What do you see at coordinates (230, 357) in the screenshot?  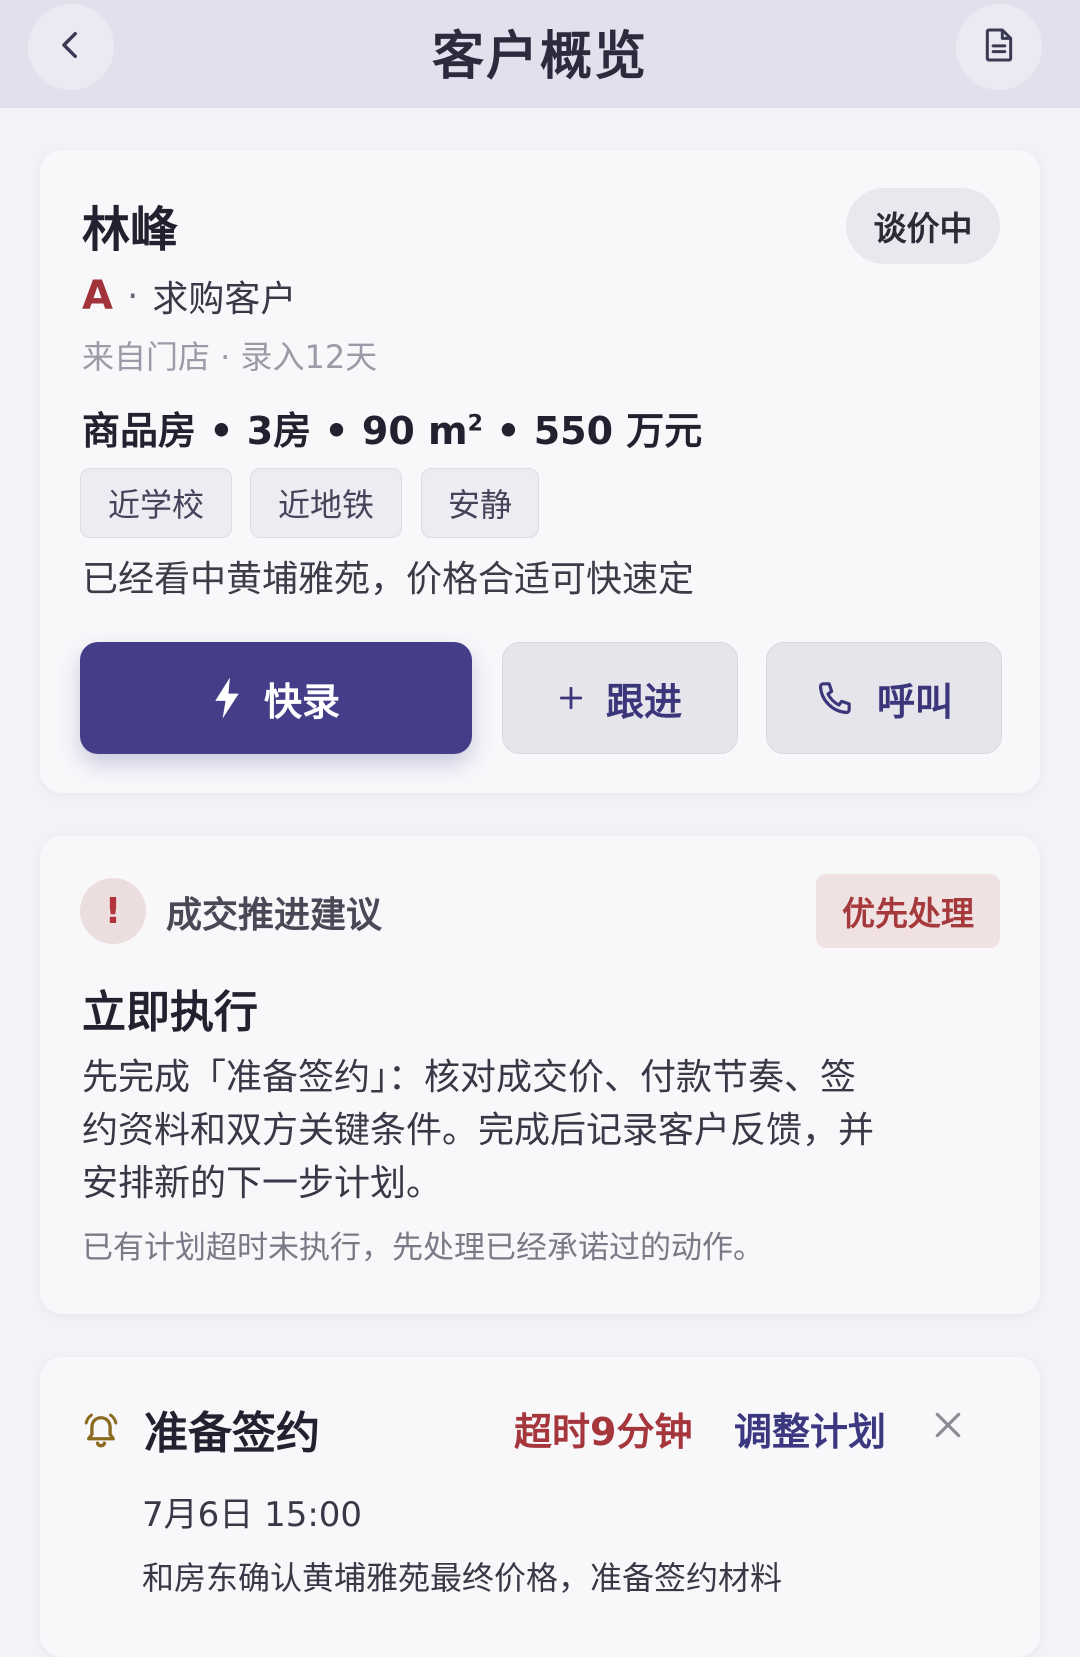 I see `customer-meta: 来自门店 · 录入12天` at bounding box center [230, 357].